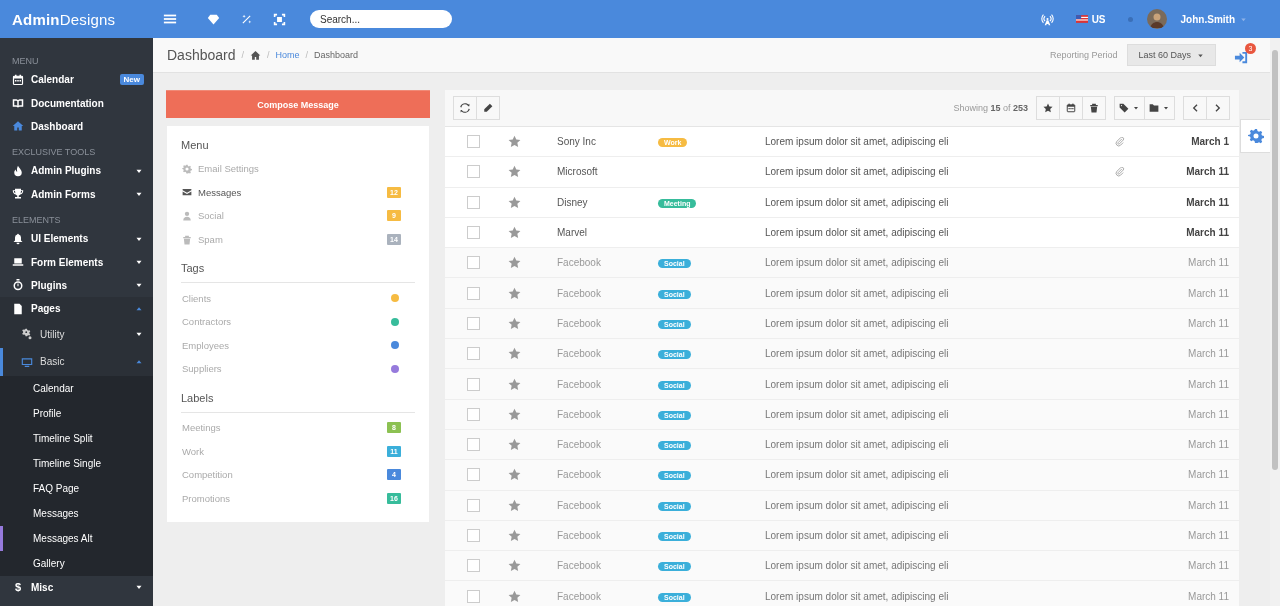 This screenshot has width=1280, height=606. Describe the element at coordinates (27, 361) in the screenshot. I see `monitor-icon` at that location.